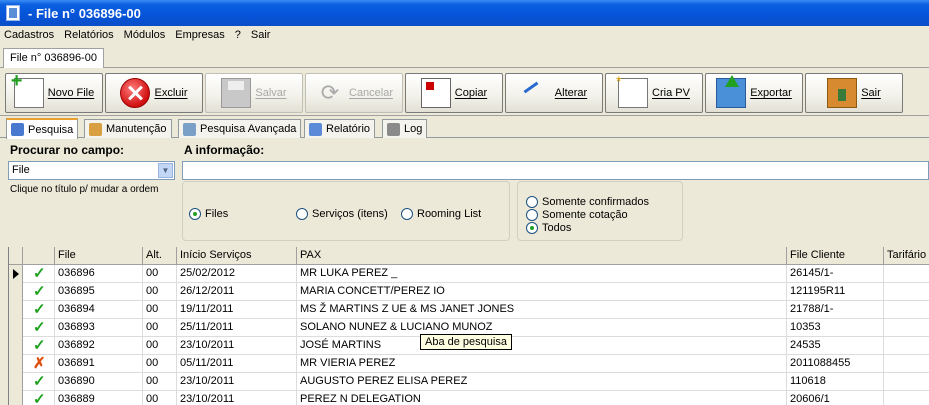  What do you see at coordinates (53, 58) in the screenshot?
I see `document-tab: File n° 036896-00` at bounding box center [53, 58].